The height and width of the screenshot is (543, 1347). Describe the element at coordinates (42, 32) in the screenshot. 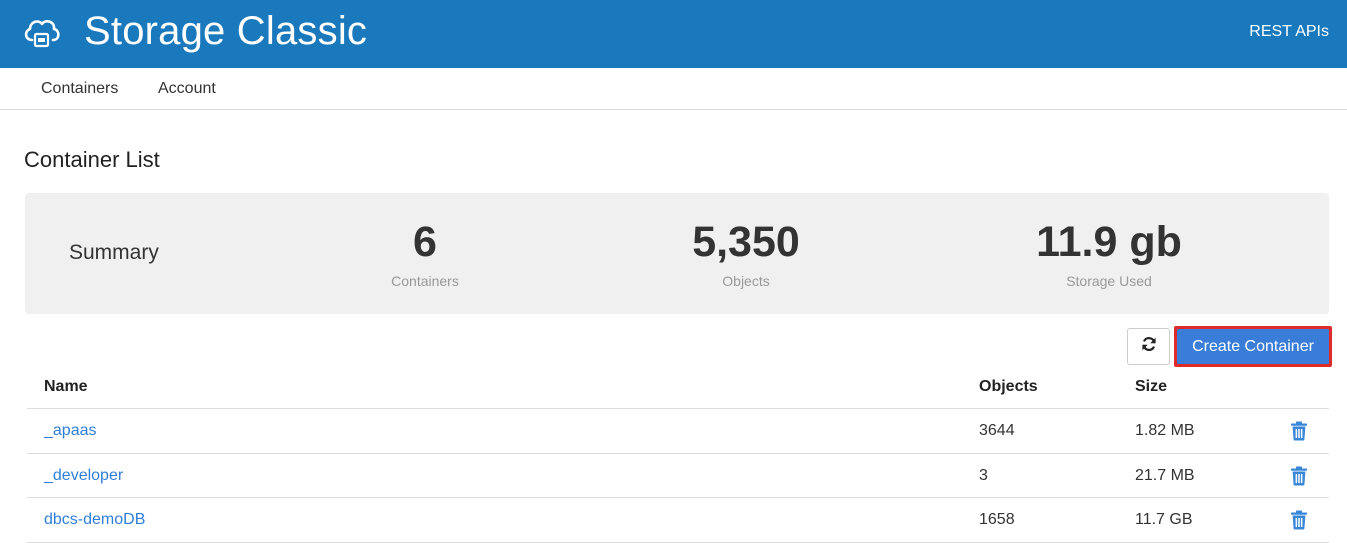

I see `cloud-storage-icon` at that location.